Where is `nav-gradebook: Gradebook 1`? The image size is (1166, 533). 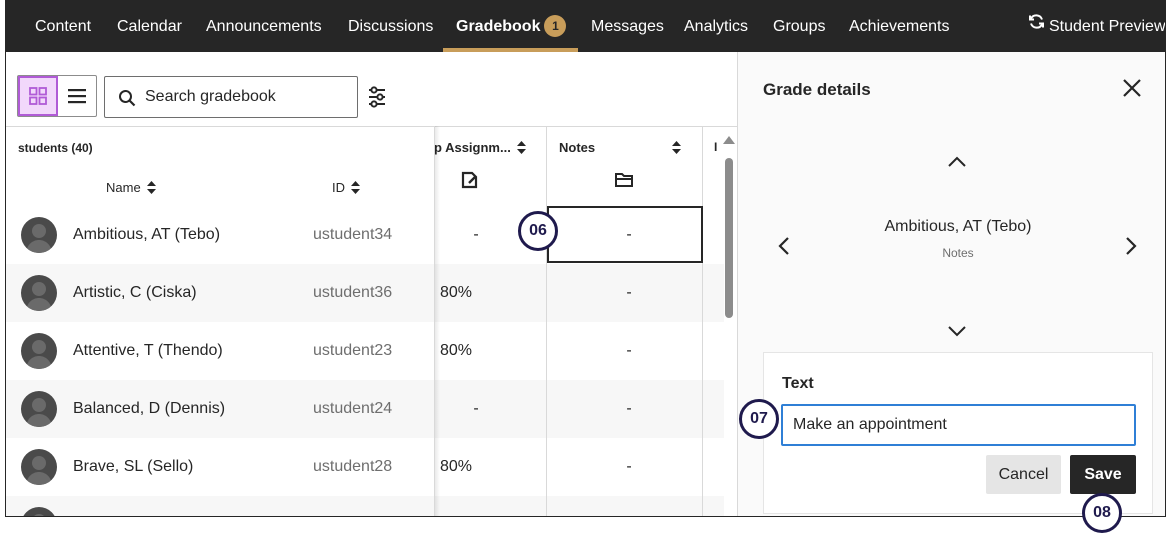
nav-gradebook: Gradebook 1 is located at coordinates (511, 26).